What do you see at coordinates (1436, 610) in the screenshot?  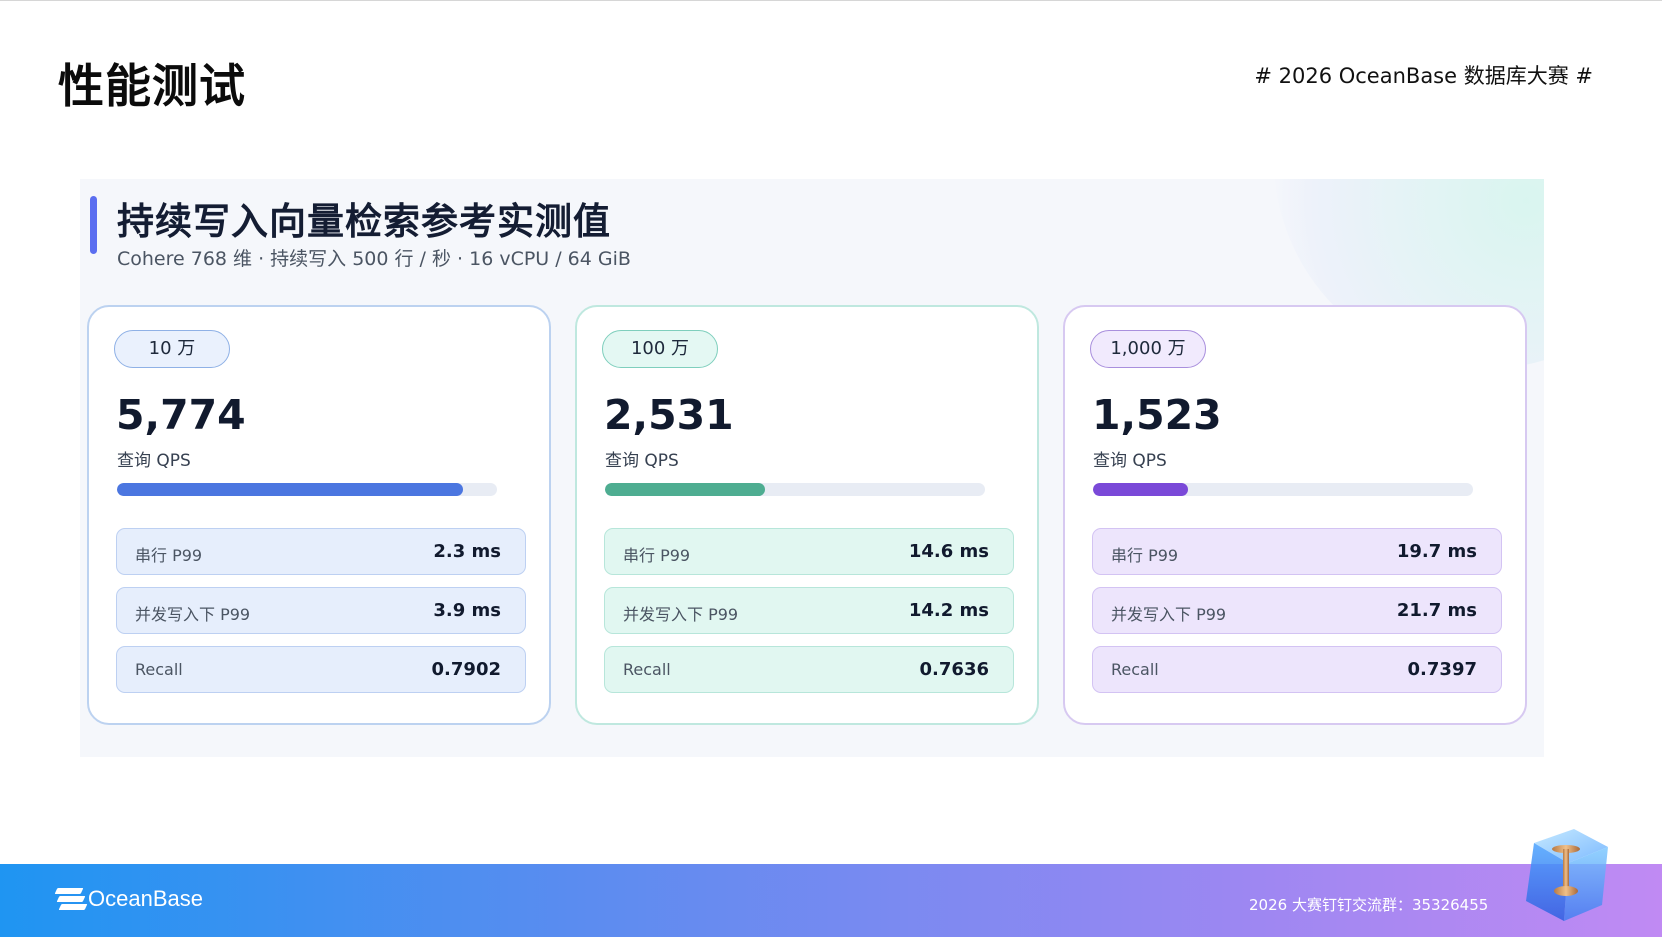 I see `metric-value: 21.7 ms` at bounding box center [1436, 610].